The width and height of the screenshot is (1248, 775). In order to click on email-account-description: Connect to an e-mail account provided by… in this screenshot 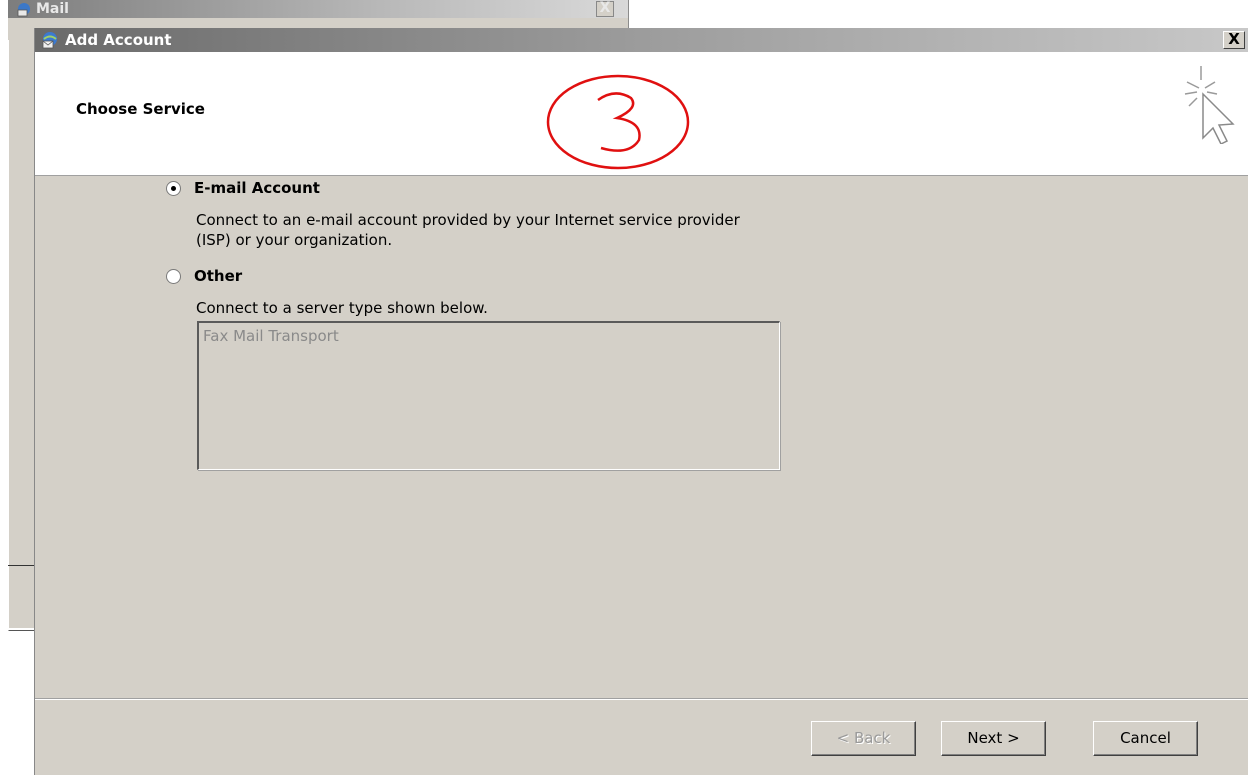, I will do `click(556, 230)`.